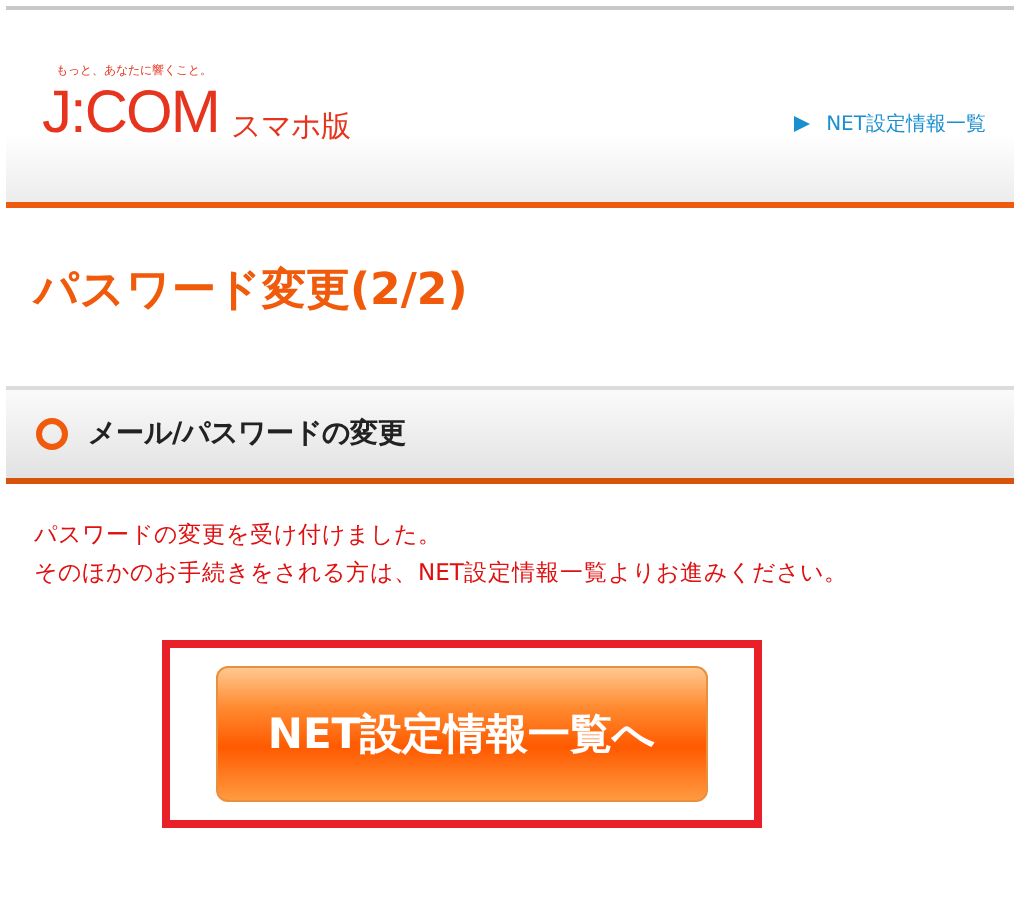 The height and width of the screenshot is (920, 1020). Describe the element at coordinates (906, 124) in the screenshot. I see `nav-link: NET設定情報一覧` at that location.